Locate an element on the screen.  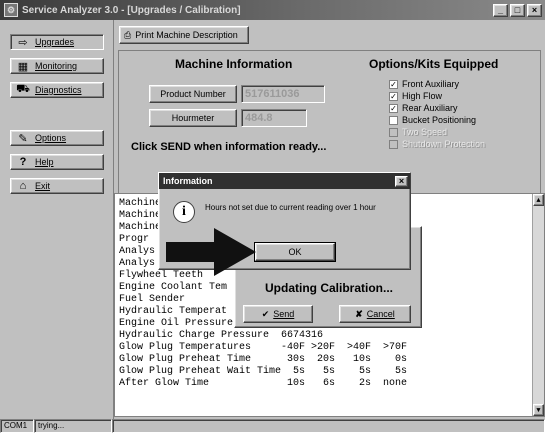
hourmeter-button: Hourmeter is located at coordinates (193, 118).